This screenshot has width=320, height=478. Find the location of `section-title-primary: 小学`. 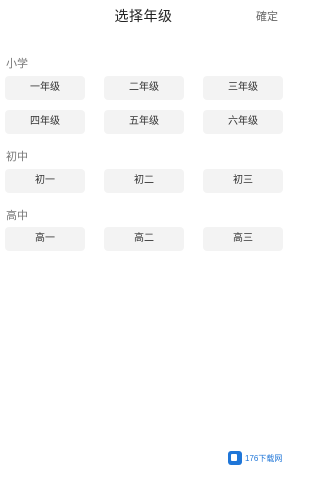

section-title-primary: 小学 is located at coordinates (17, 63).